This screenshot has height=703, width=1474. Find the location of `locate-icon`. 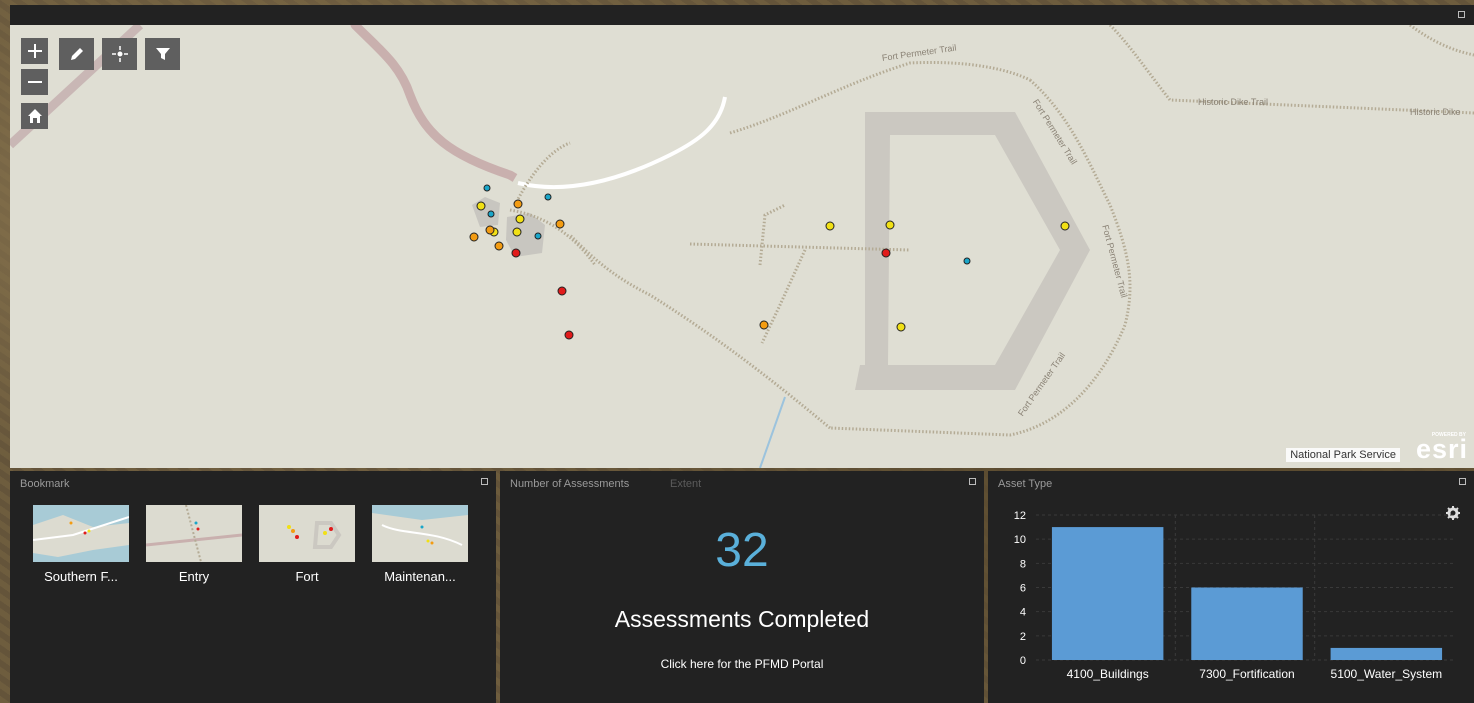

locate-icon is located at coordinates (119, 54).